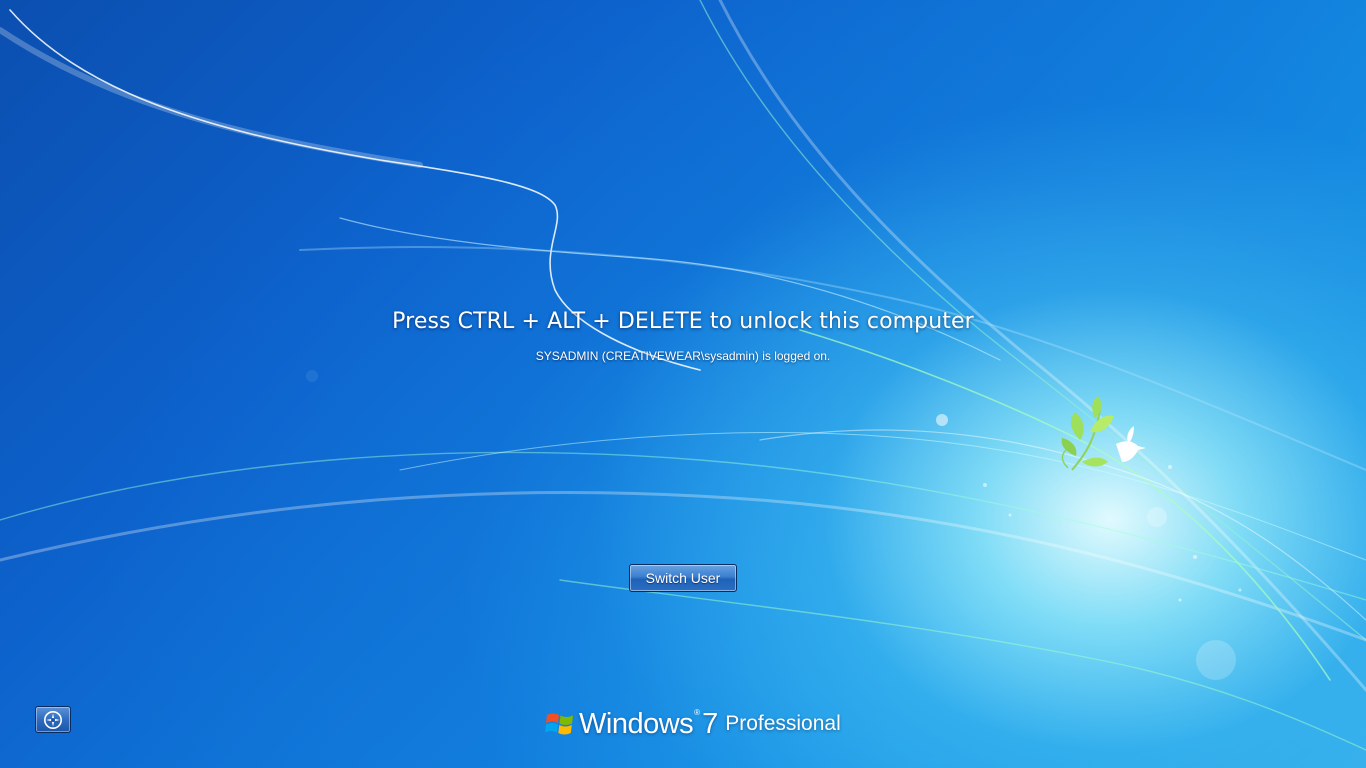  Describe the element at coordinates (697, 712) in the screenshot. I see `brand-trademark: ®` at that location.